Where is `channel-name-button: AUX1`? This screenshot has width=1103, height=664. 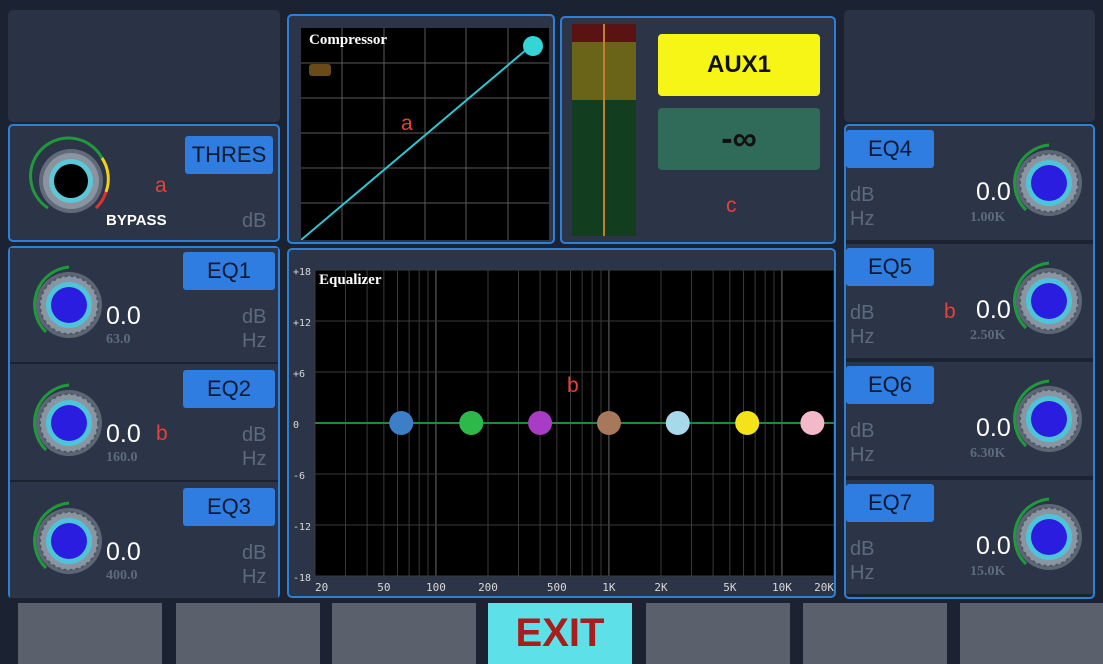
channel-name-button: AUX1 is located at coordinates (739, 65).